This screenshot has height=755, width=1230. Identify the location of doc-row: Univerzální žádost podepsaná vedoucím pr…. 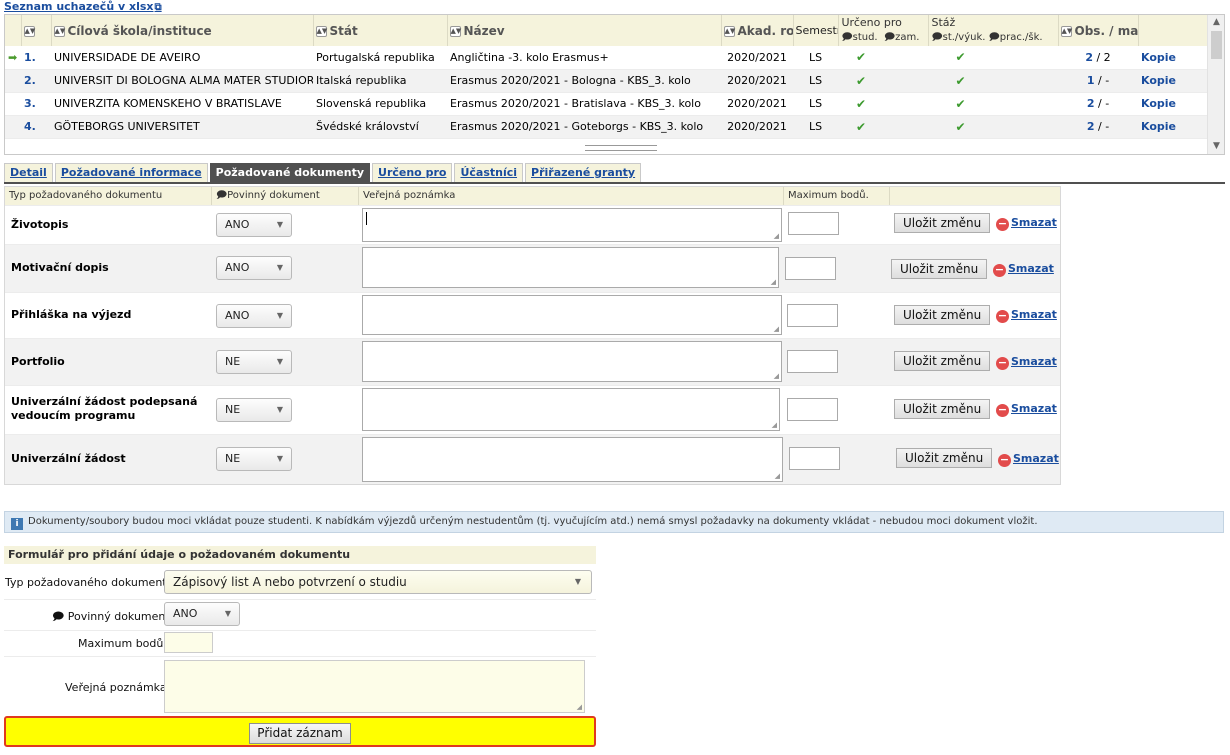
(532, 409).